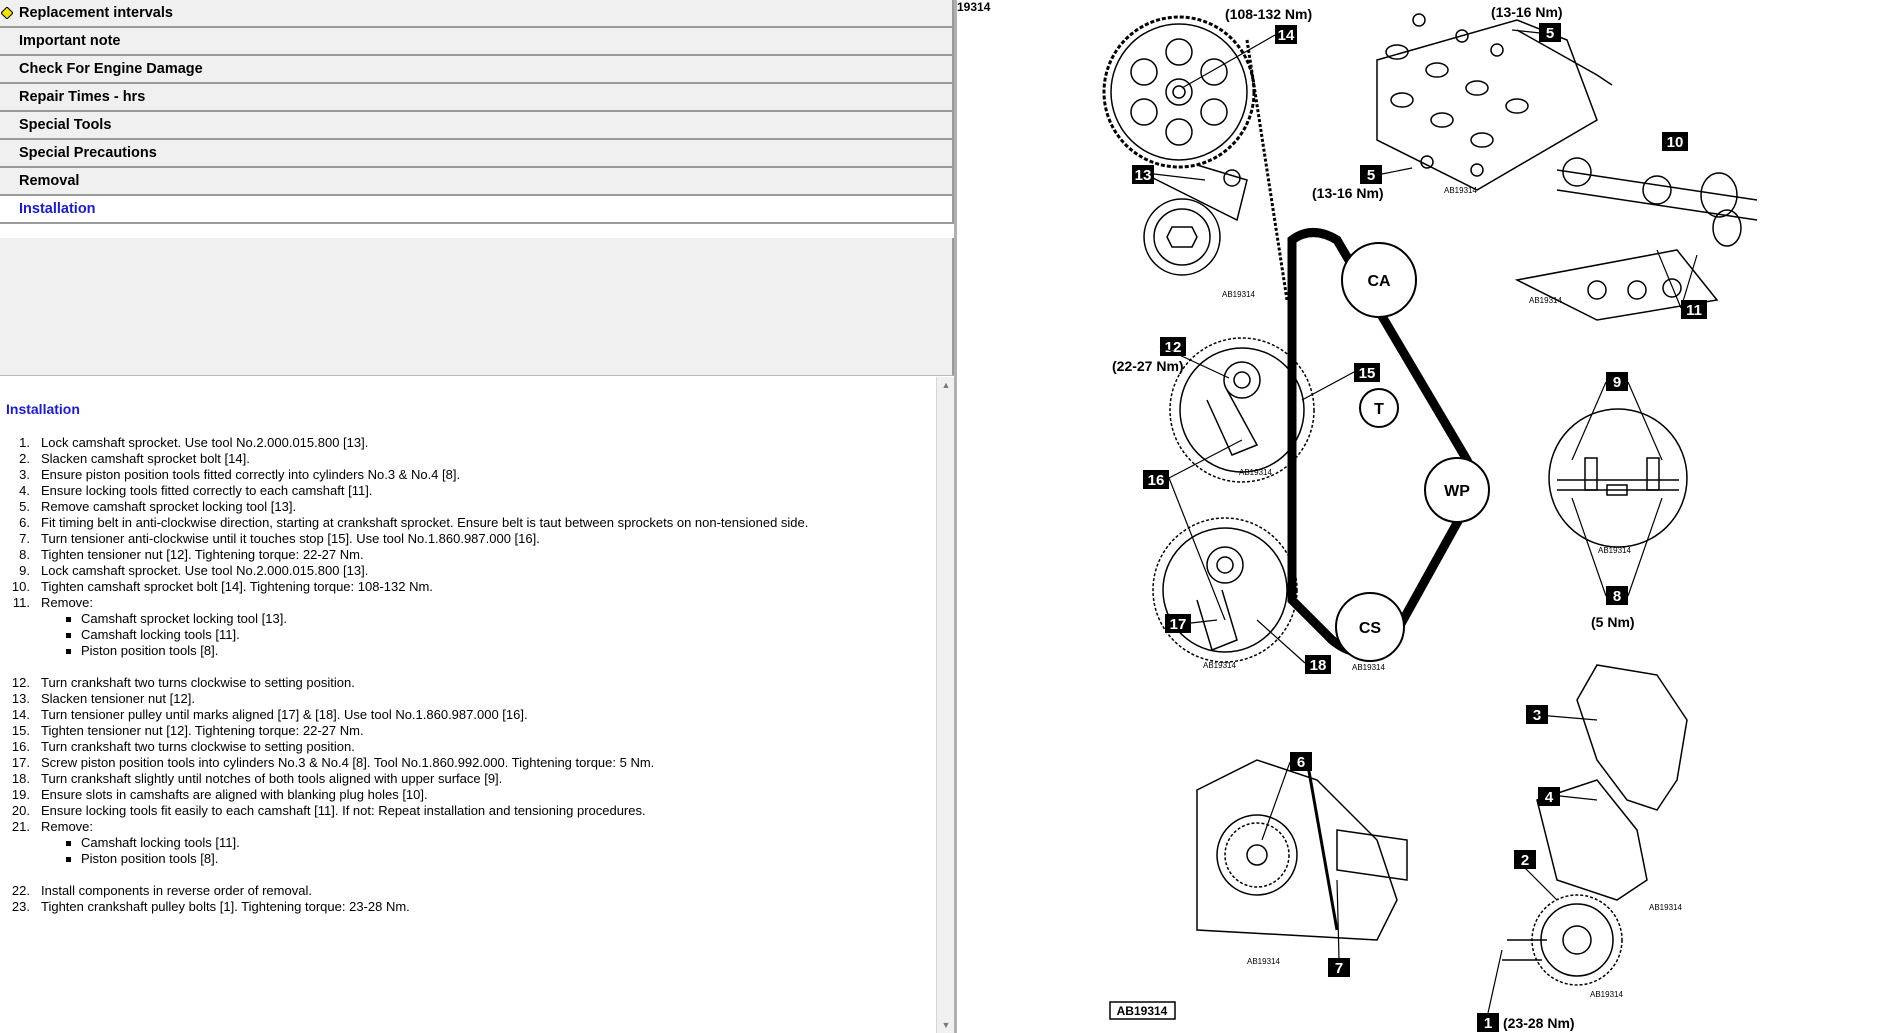  Describe the element at coordinates (945, 705) in the screenshot. I see `vertical-scrollbar: ▲ ▼` at that location.